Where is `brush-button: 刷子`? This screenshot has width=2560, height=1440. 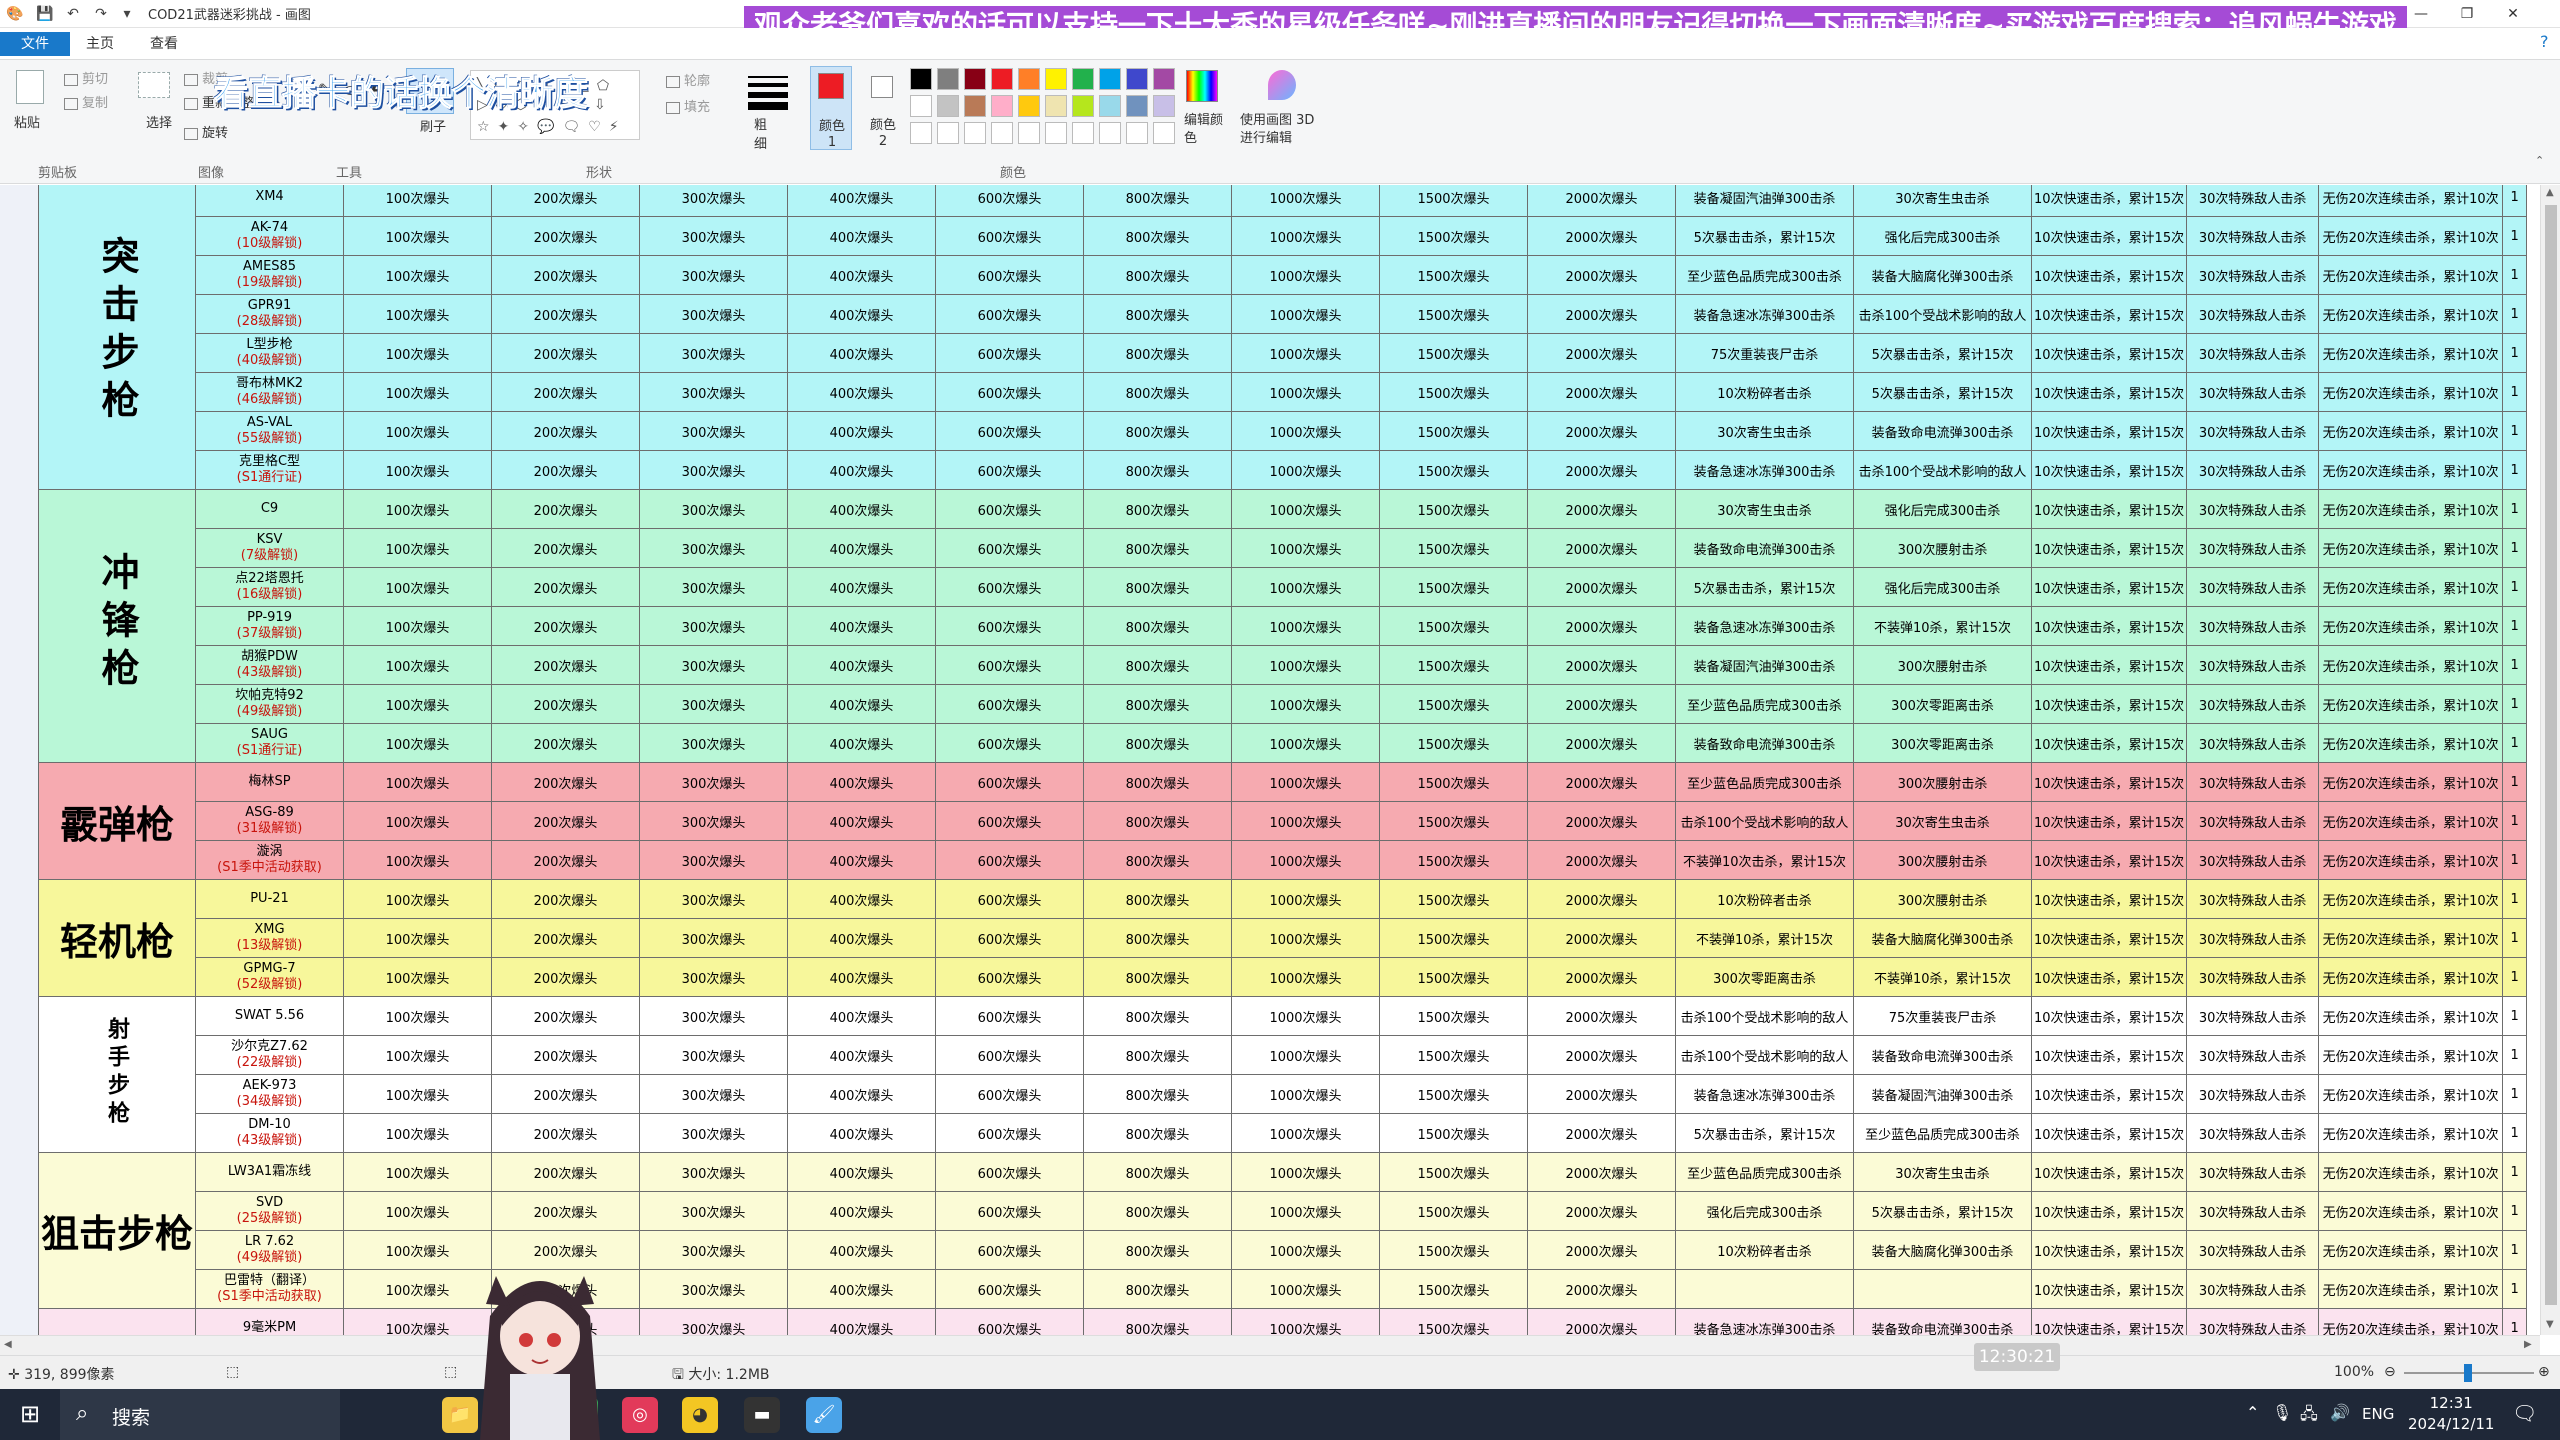
brush-button: 刷子 is located at coordinates (433, 125).